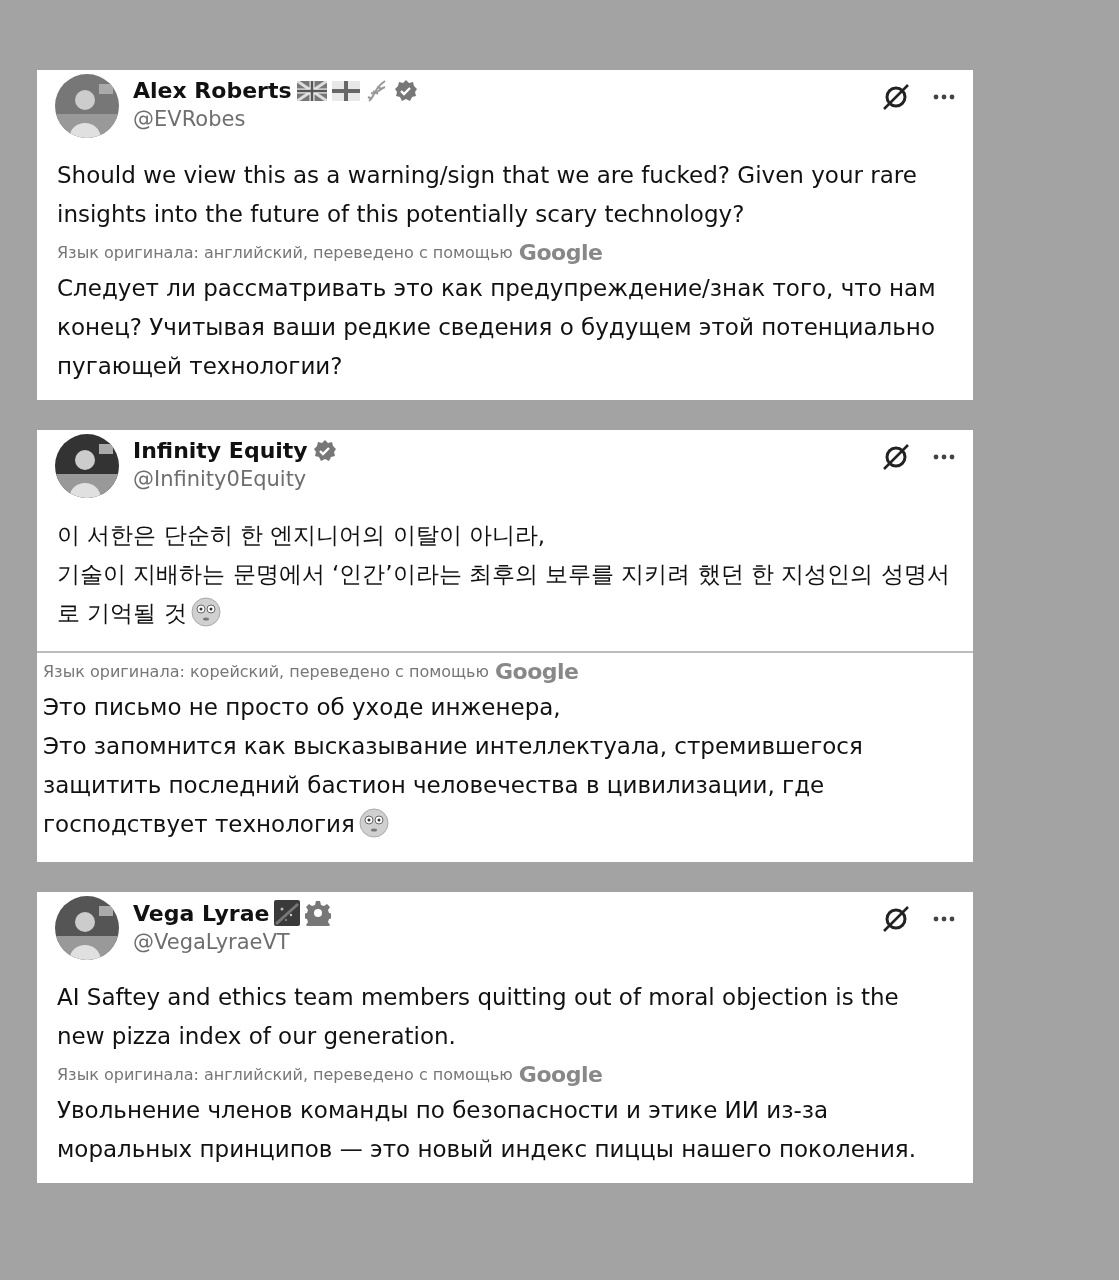 The image size is (1119, 1280). What do you see at coordinates (220, 479) in the screenshot?
I see `user-handle: @Infinity0Equity` at bounding box center [220, 479].